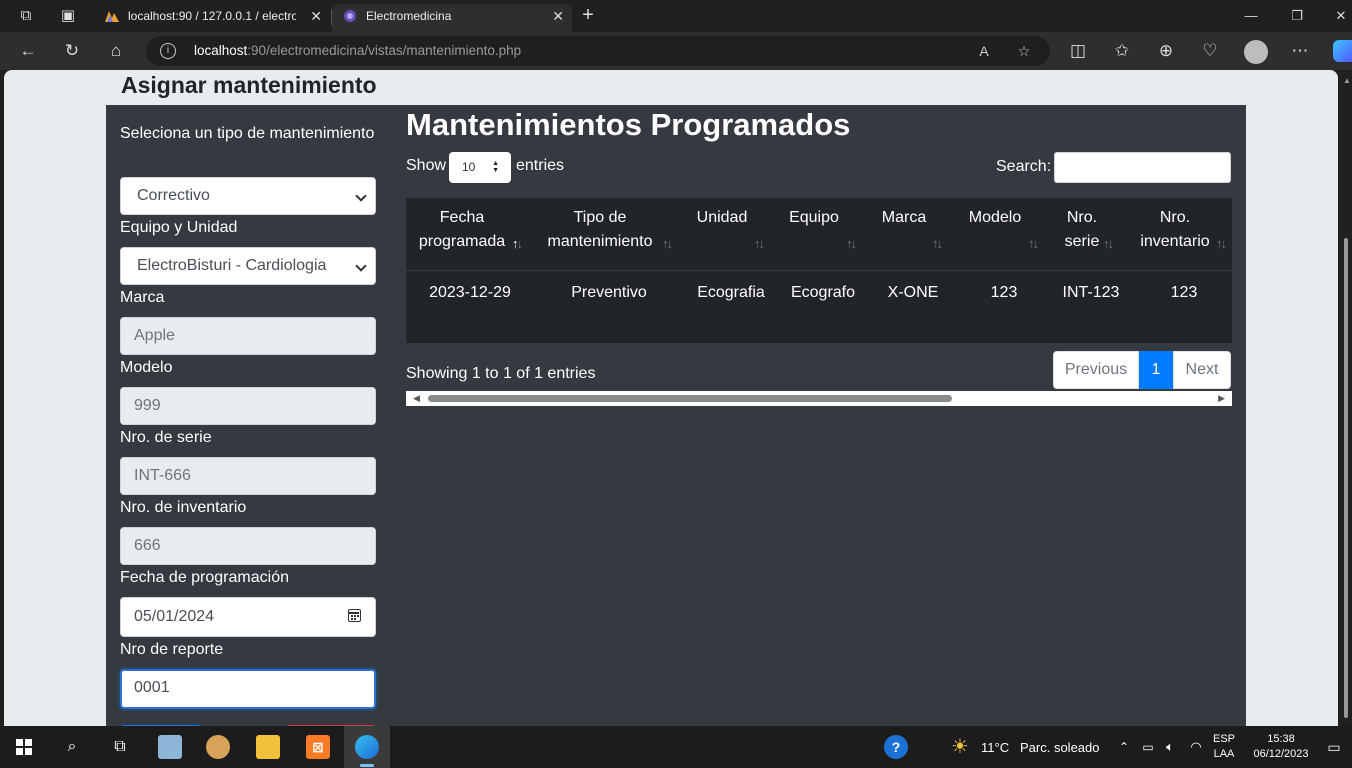 The width and height of the screenshot is (1352, 768). Describe the element at coordinates (722, 218) in the screenshot. I see `column-header-unidad: Unidad` at that location.